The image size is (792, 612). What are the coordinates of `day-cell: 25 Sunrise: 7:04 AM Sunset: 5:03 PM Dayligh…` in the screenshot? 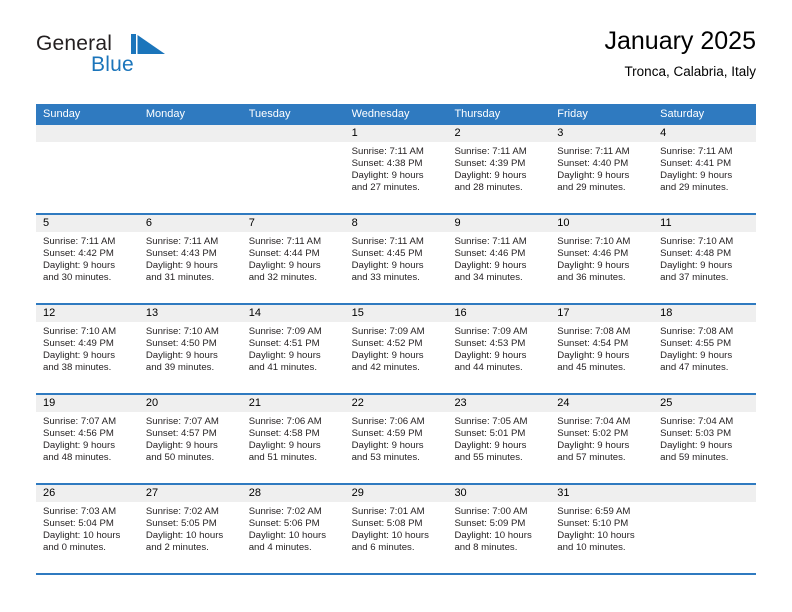 It's located at (705, 439).